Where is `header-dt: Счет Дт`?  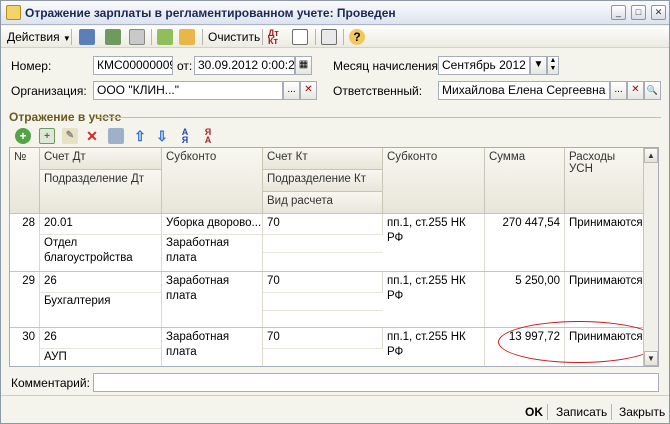 header-dt: Счет Дт is located at coordinates (101, 159).